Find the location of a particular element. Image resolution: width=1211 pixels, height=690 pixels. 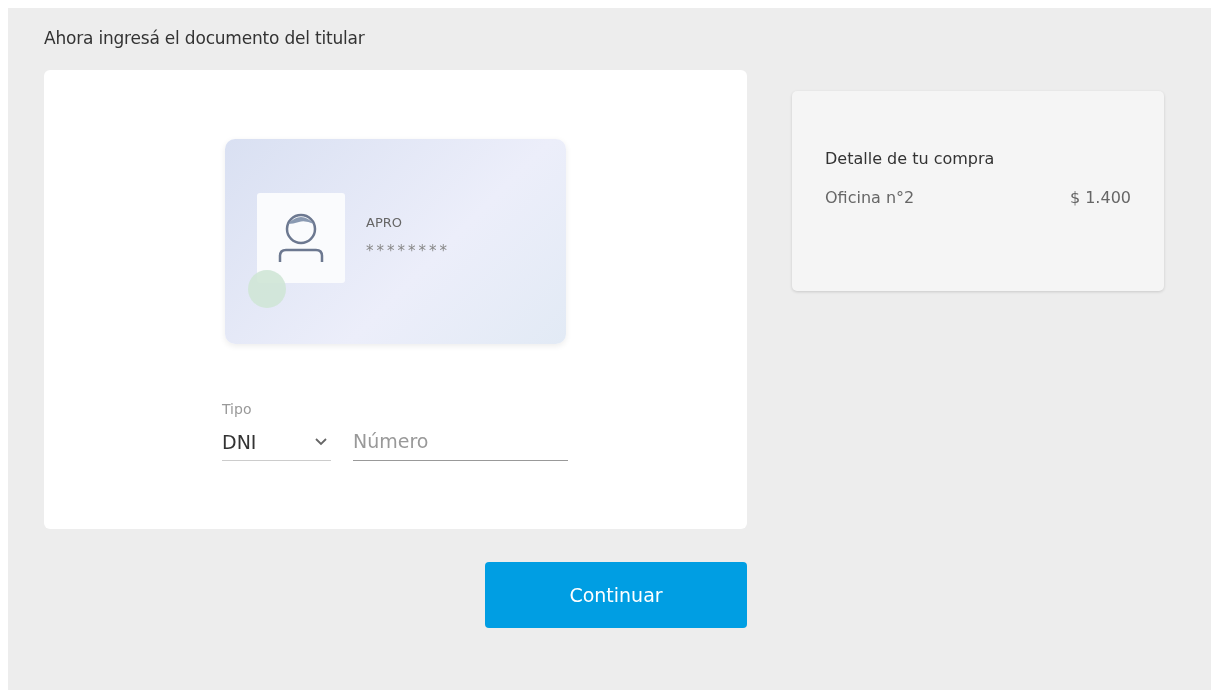

type-select: DNI is located at coordinates (276, 442).